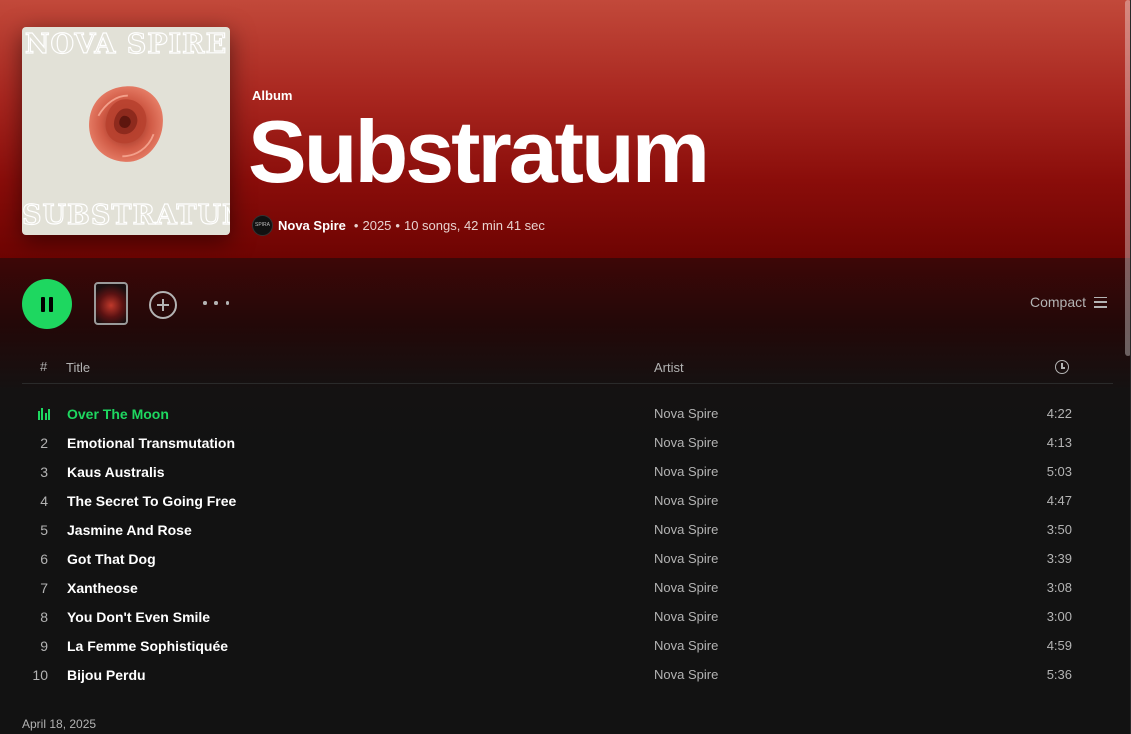  Describe the element at coordinates (40, 675) in the screenshot. I see `track-number: 10` at that location.